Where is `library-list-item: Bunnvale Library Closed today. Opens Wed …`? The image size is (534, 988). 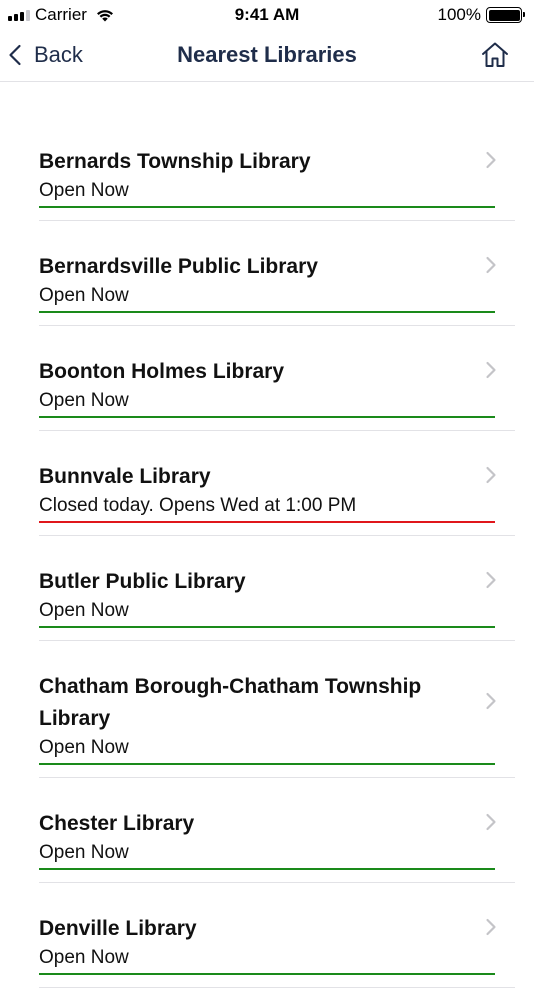
library-list-item: Bunnvale Library Closed today. Opens Wed … is located at coordinates (277, 483).